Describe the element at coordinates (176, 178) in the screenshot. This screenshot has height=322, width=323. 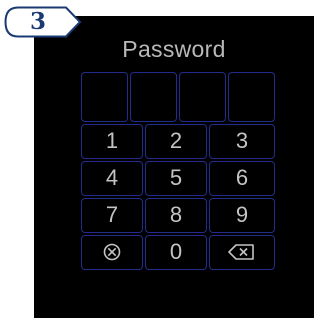
I see `key-5: 5` at that location.